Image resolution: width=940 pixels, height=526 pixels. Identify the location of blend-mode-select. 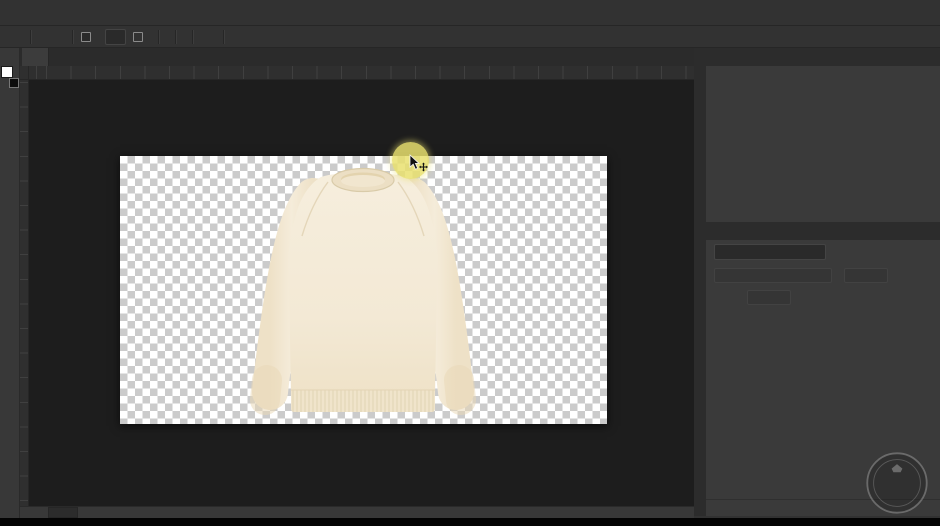
(773, 275).